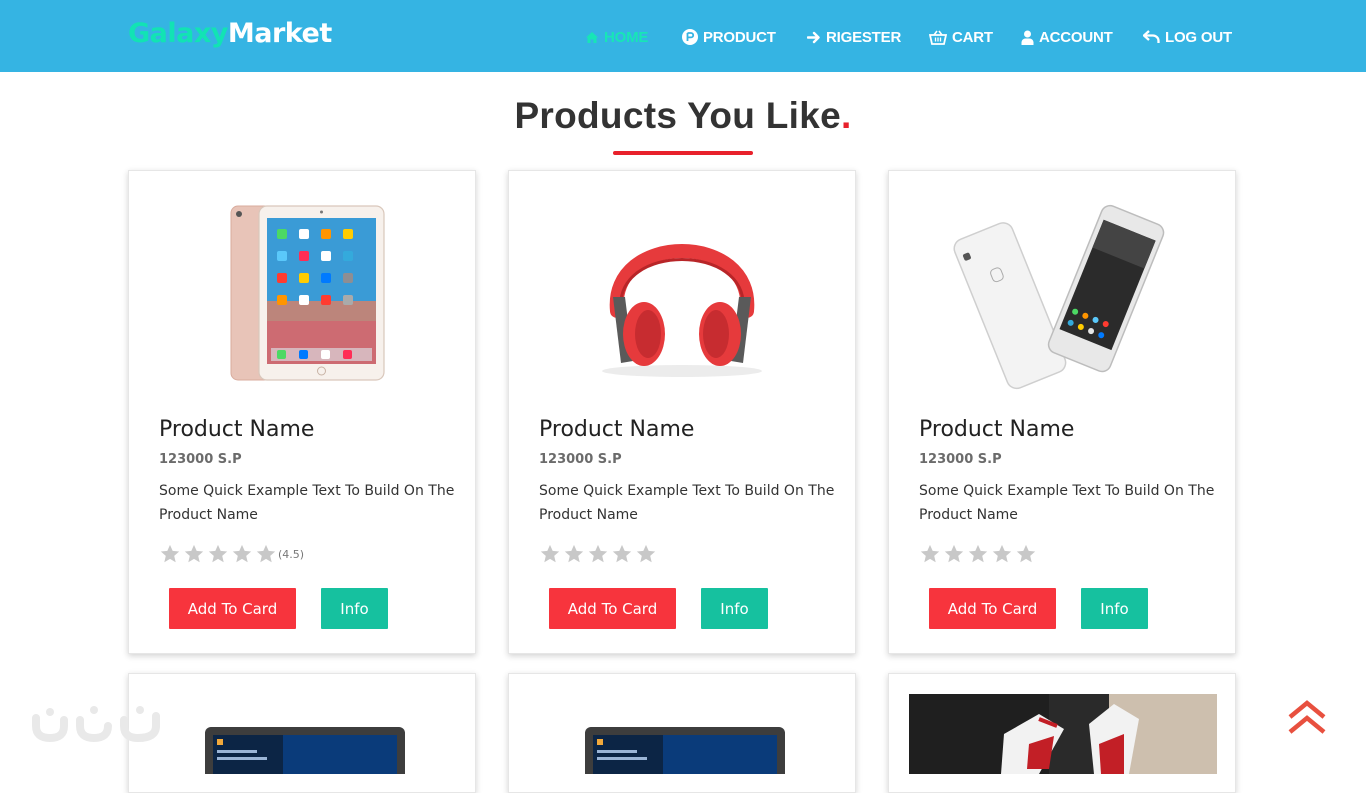  I want to click on shopping-basket-icon, so click(938, 37).